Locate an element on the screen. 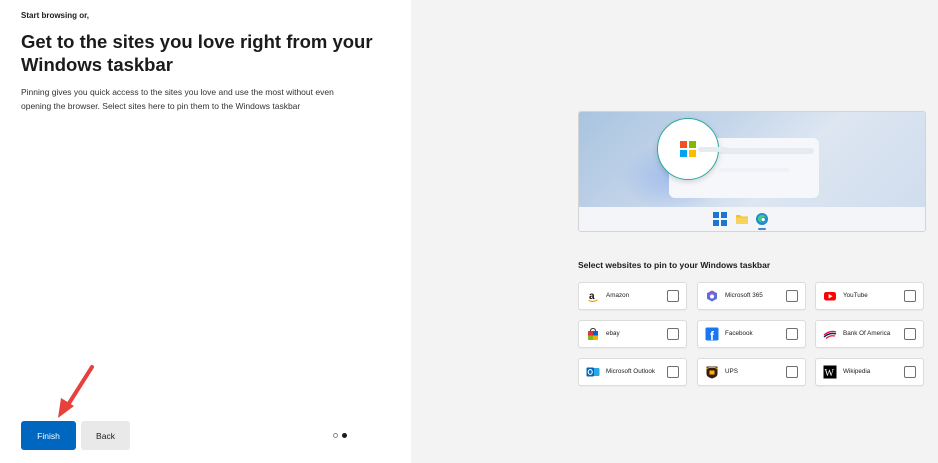 Image resolution: width=938 pixels, height=463 pixels. wikipedia-icon: W is located at coordinates (830, 372).